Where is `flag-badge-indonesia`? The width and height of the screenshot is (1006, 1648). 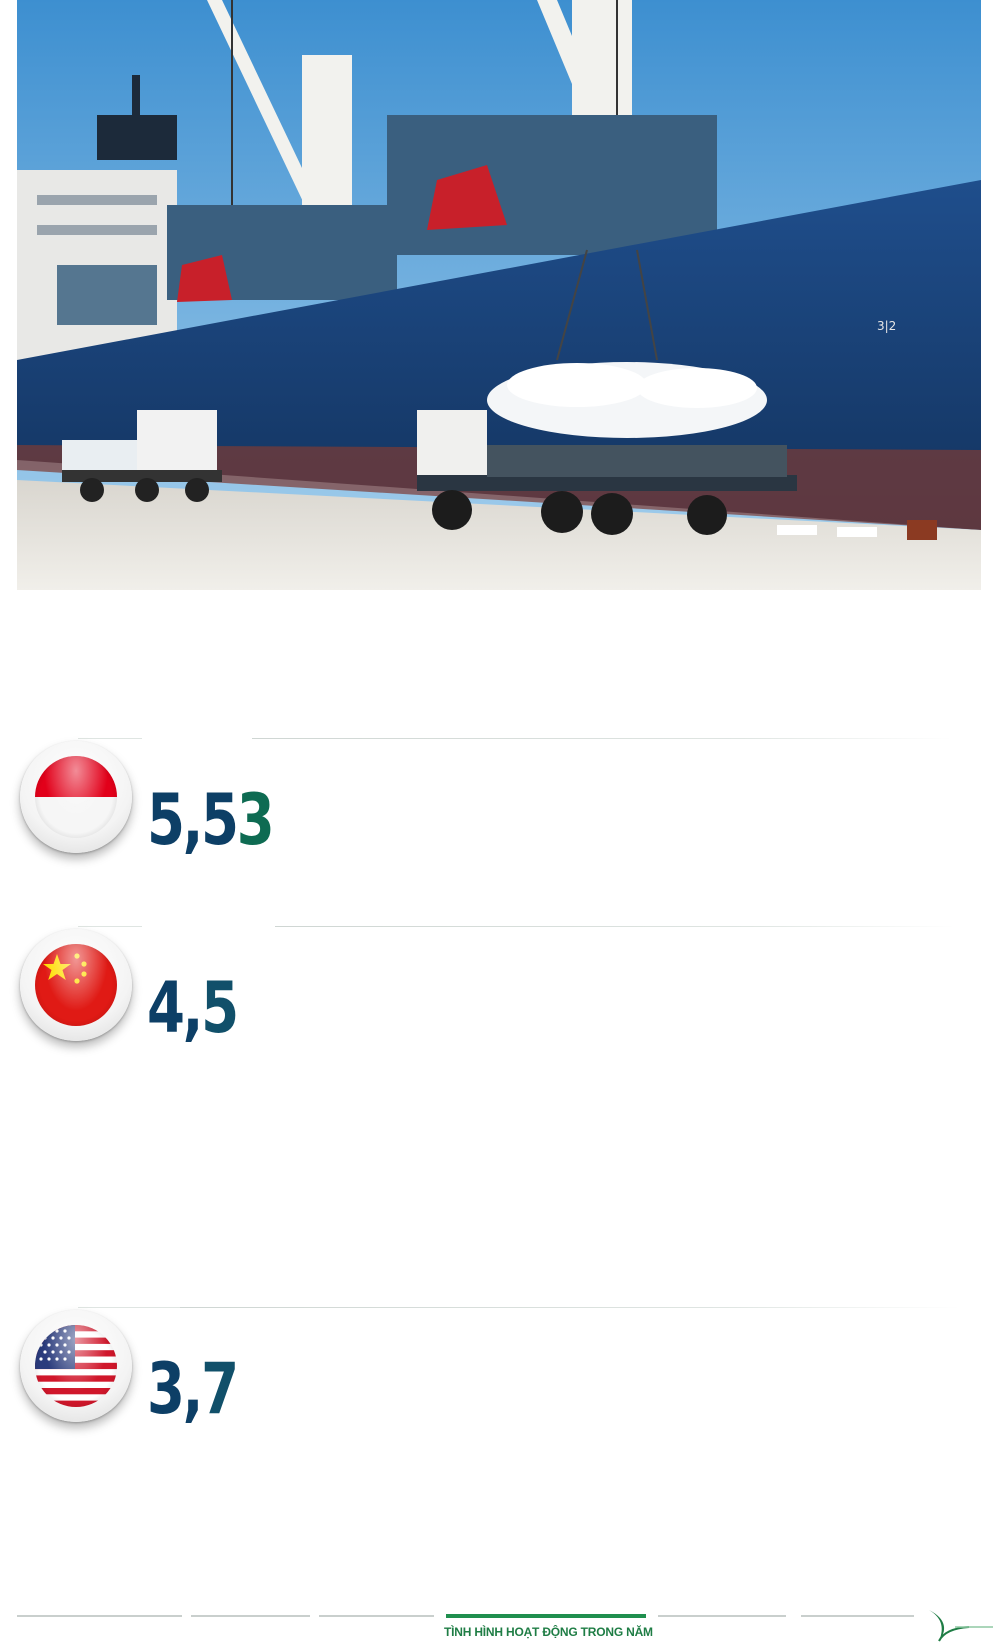
flag-badge-indonesia is located at coordinates (76, 797).